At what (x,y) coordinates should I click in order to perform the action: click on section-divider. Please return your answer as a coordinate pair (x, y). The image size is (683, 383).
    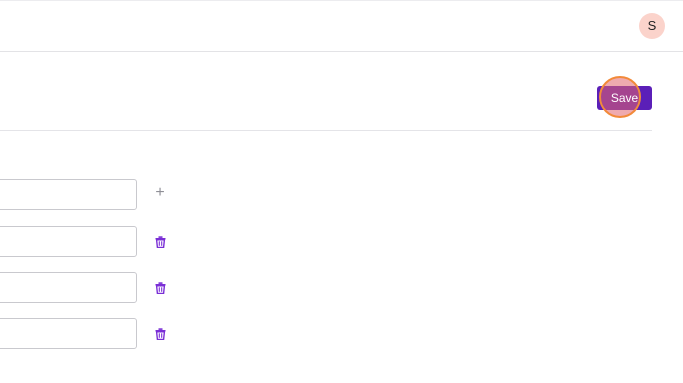
    Looking at the image, I should click on (326, 130).